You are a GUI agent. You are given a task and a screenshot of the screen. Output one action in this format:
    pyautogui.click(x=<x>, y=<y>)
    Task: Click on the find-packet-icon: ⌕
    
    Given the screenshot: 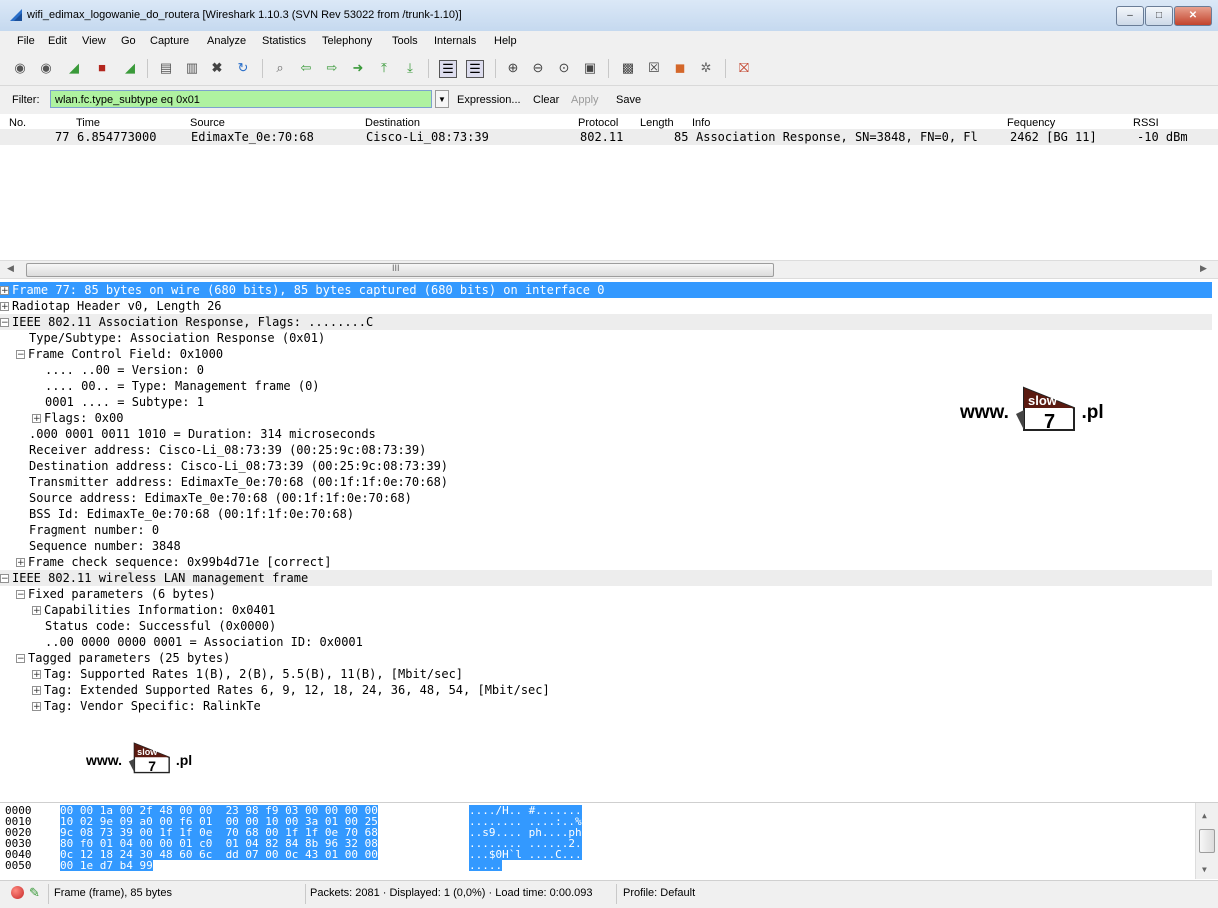 What is the action you would take?
    pyautogui.click(x=280, y=68)
    